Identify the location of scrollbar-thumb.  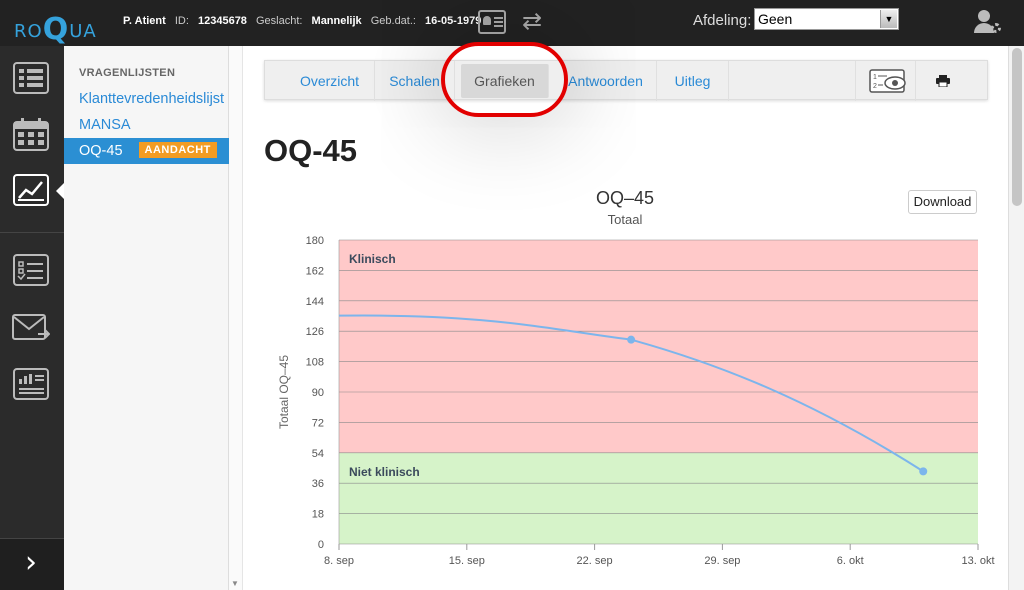
(1017, 127).